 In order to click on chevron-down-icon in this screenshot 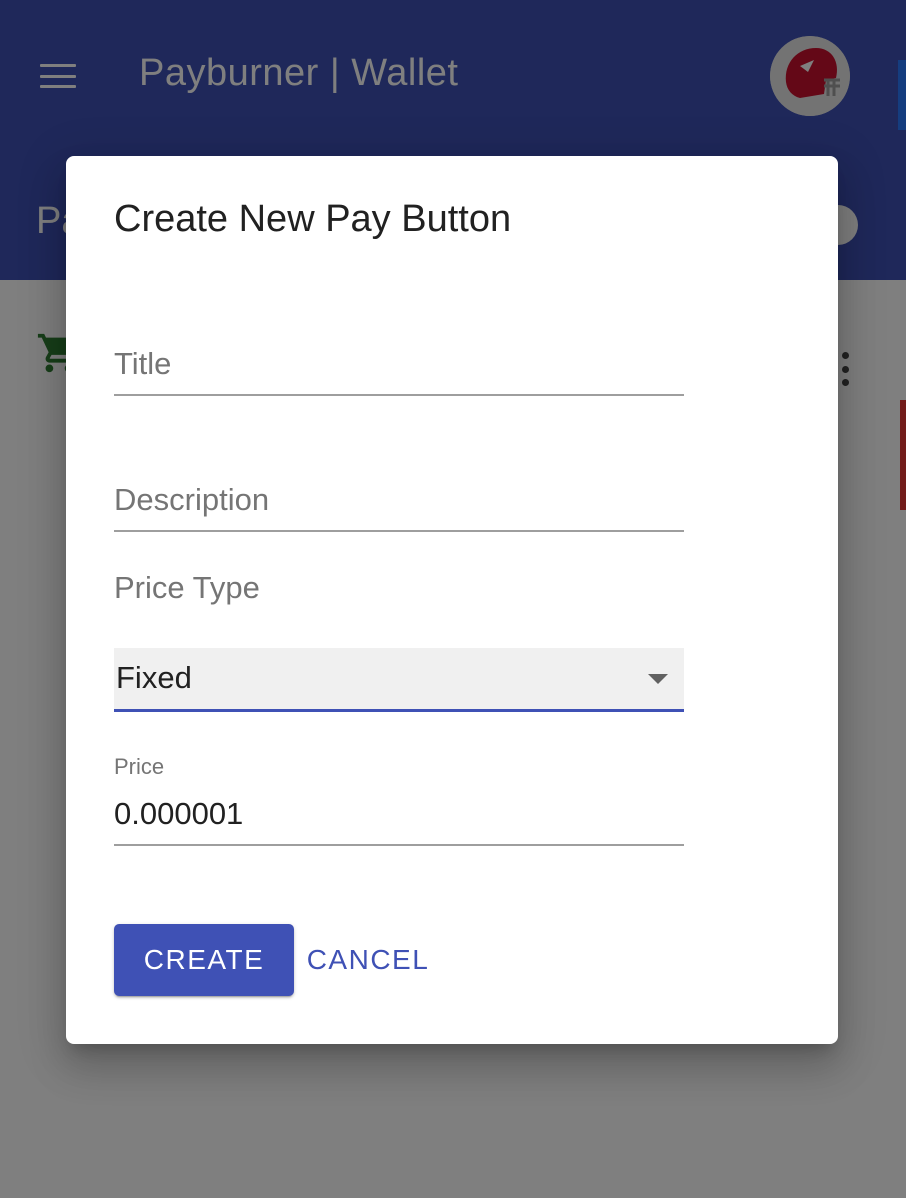, I will do `click(658, 679)`.